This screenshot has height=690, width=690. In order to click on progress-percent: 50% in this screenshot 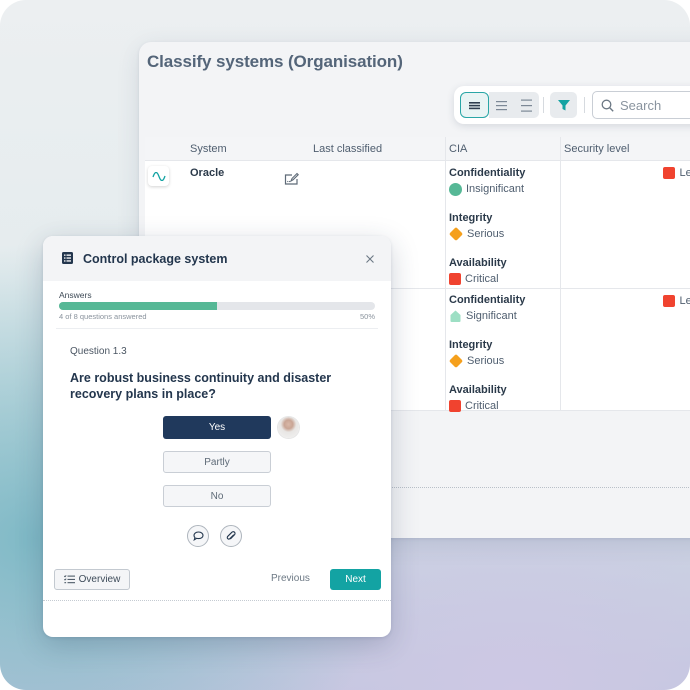, I will do `click(367, 316)`.